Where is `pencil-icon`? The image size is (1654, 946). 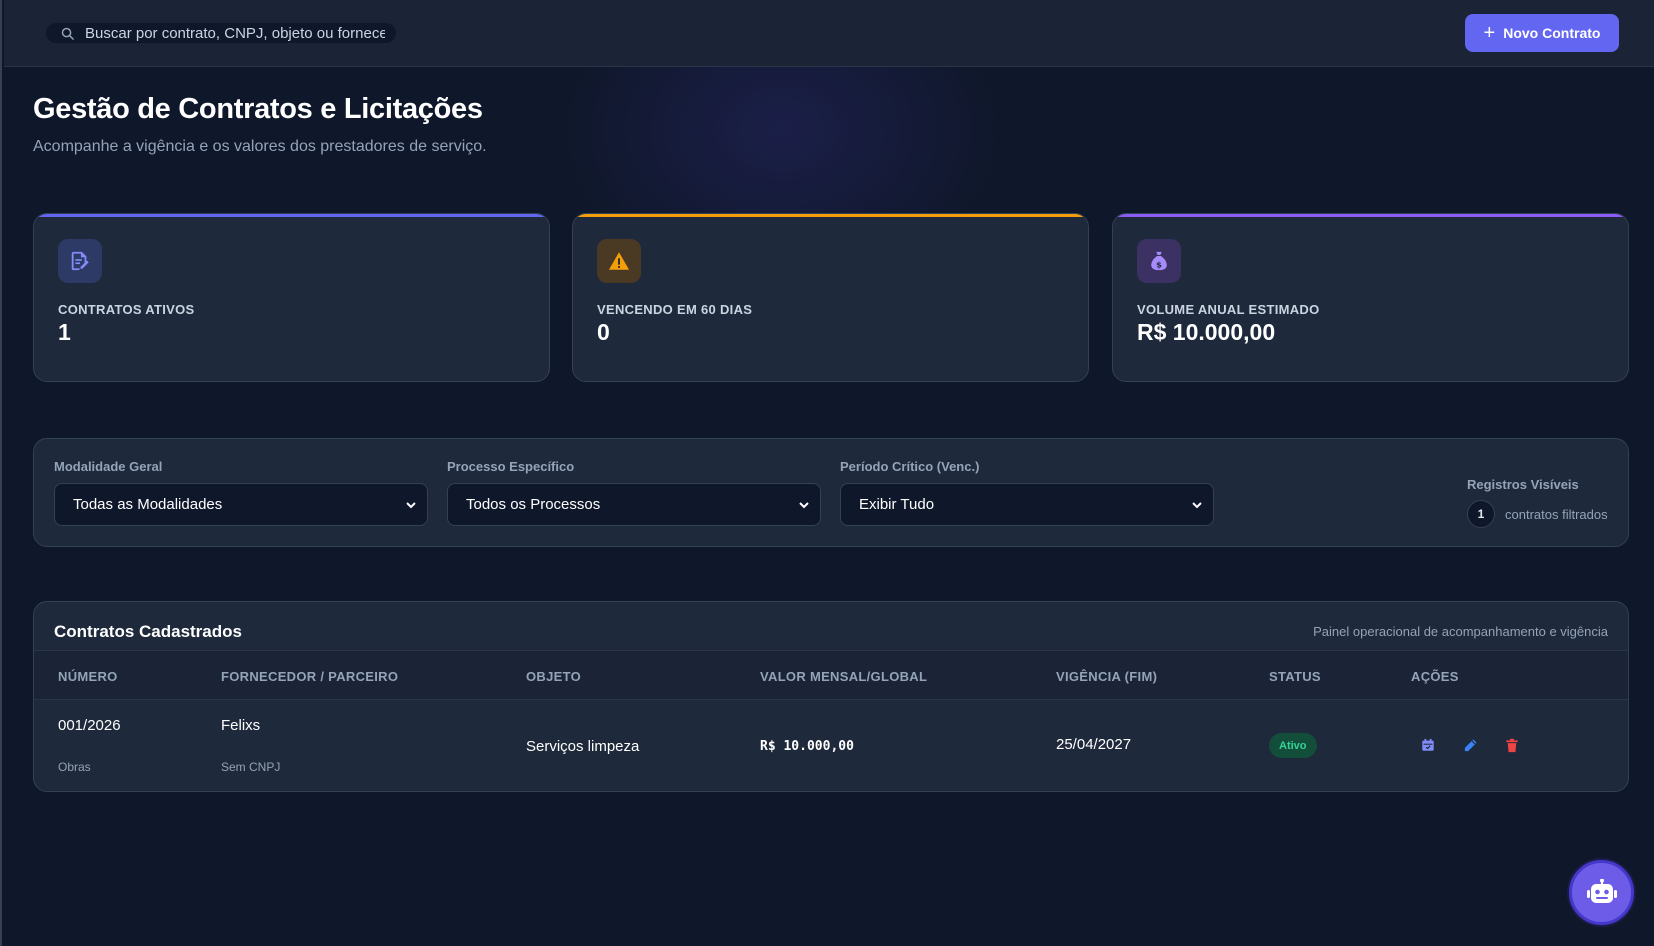
pencil-icon is located at coordinates (1470, 745).